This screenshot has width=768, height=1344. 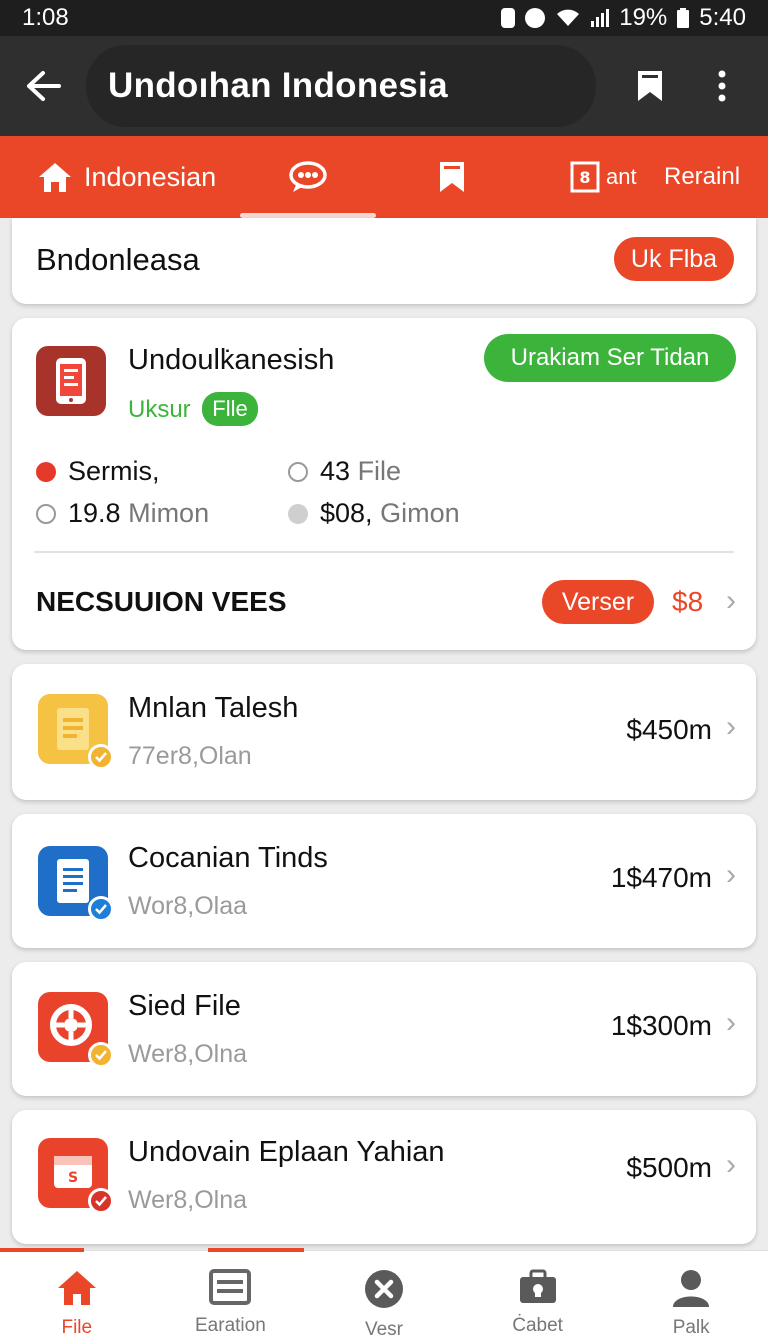 I want to click on box-icon: 8, so click(x=585, y=177).